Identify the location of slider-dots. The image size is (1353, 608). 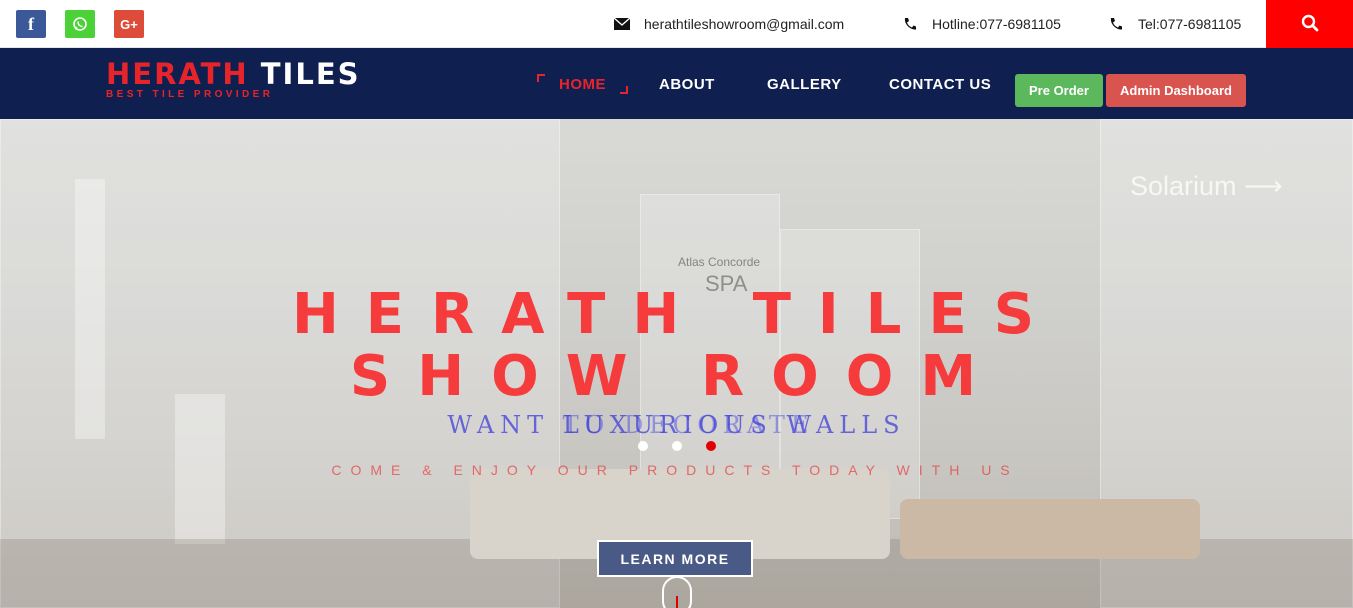
(677, 446).